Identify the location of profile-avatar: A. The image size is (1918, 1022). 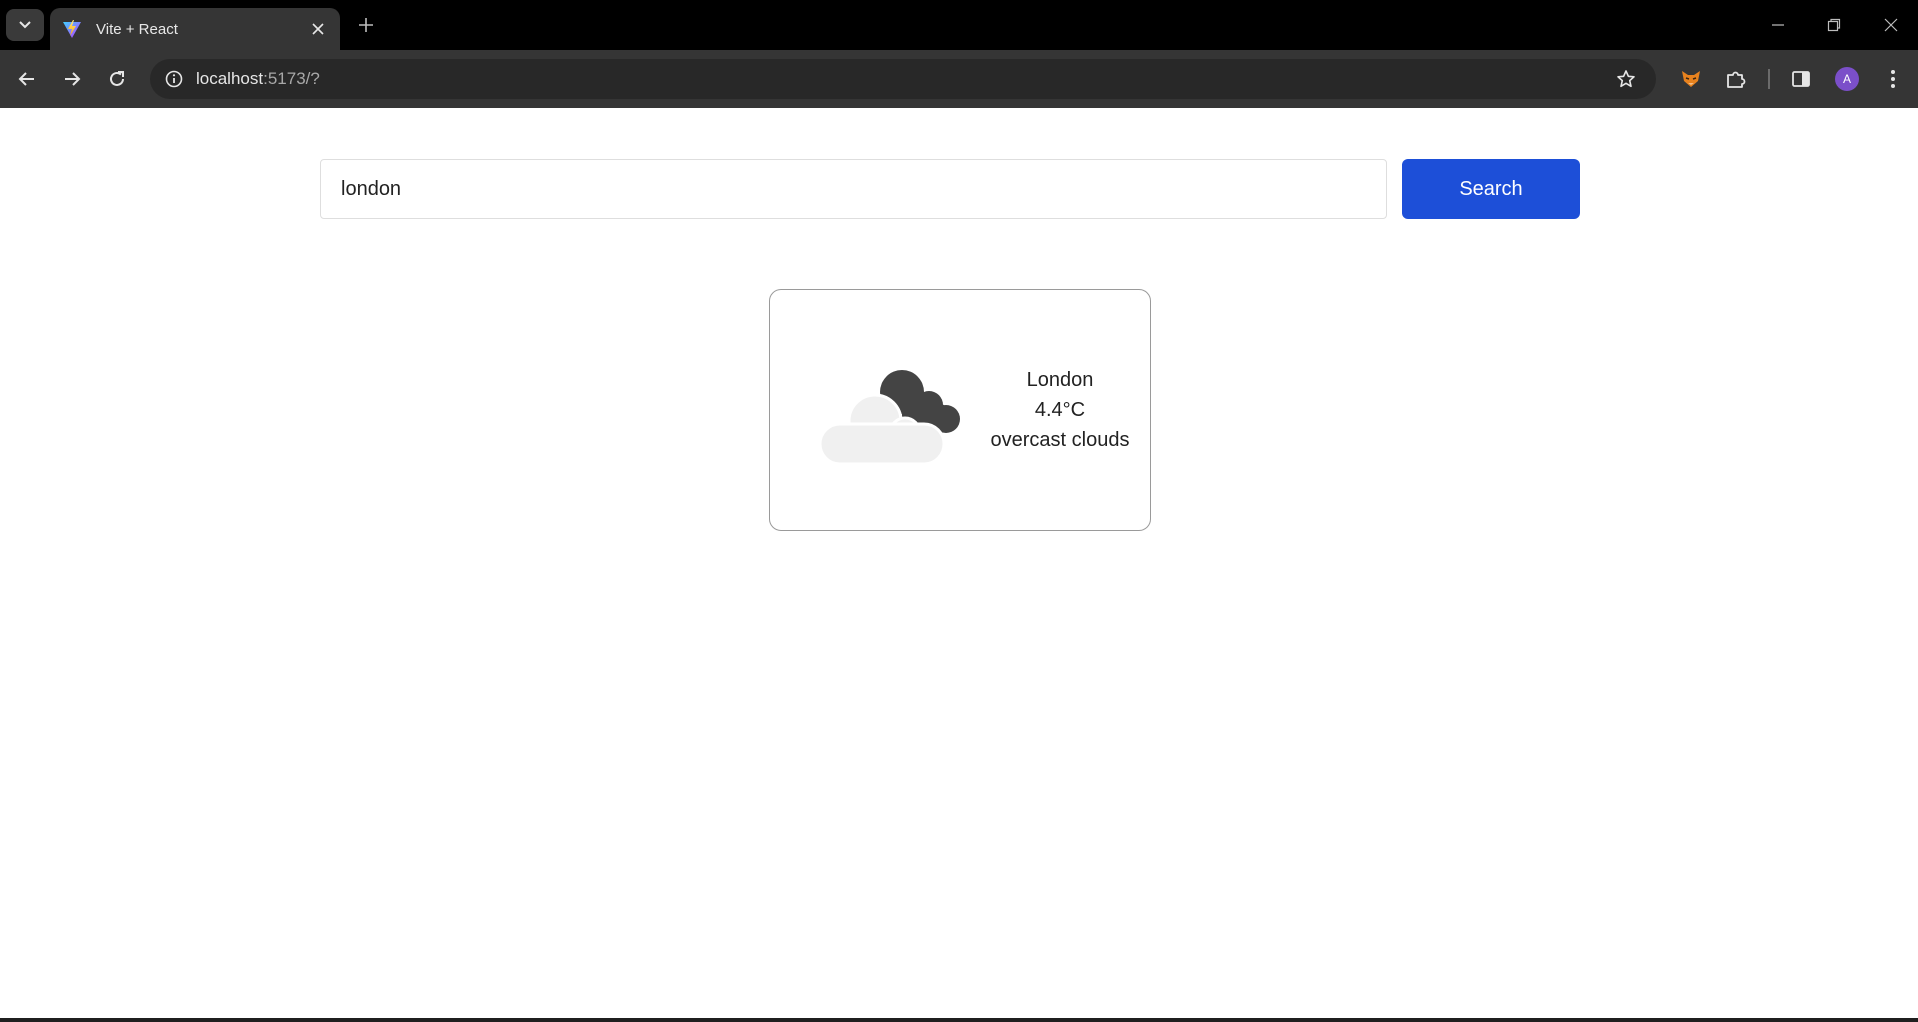
(1847, 79).